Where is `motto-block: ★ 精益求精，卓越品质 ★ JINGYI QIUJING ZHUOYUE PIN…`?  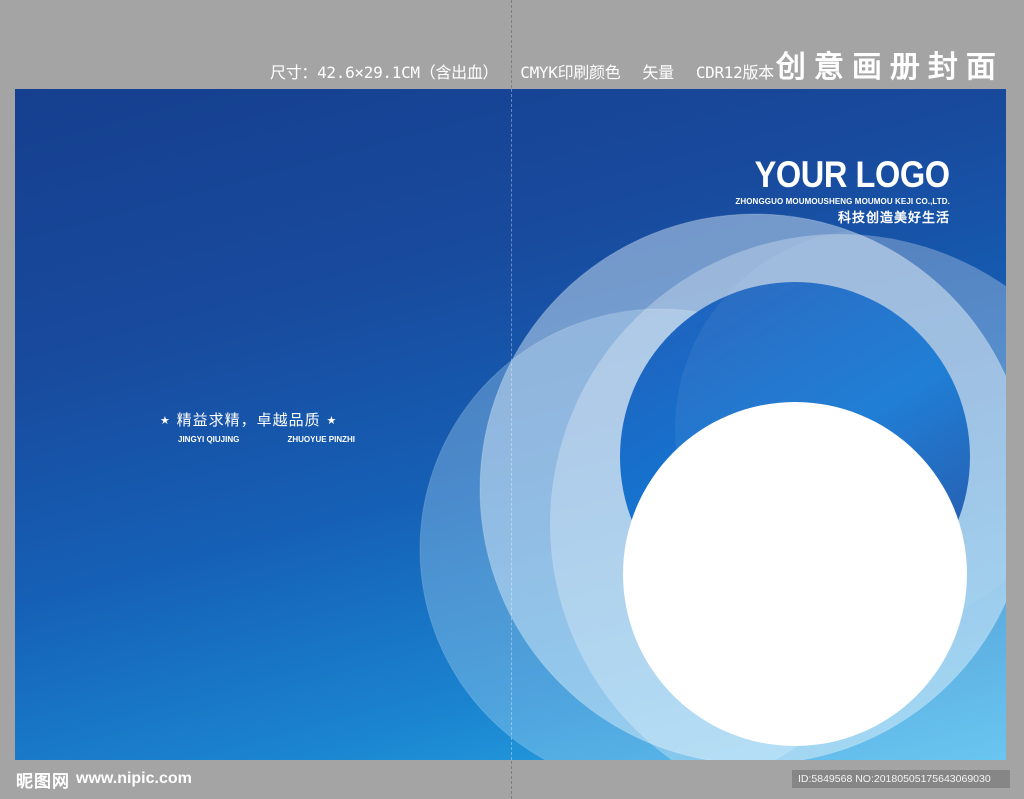 motto-block: ★ 精益求精，卓越品质 ★ JINGYI QIUJING ZHUOYUE PIN… is located at coordinates (266, 427).